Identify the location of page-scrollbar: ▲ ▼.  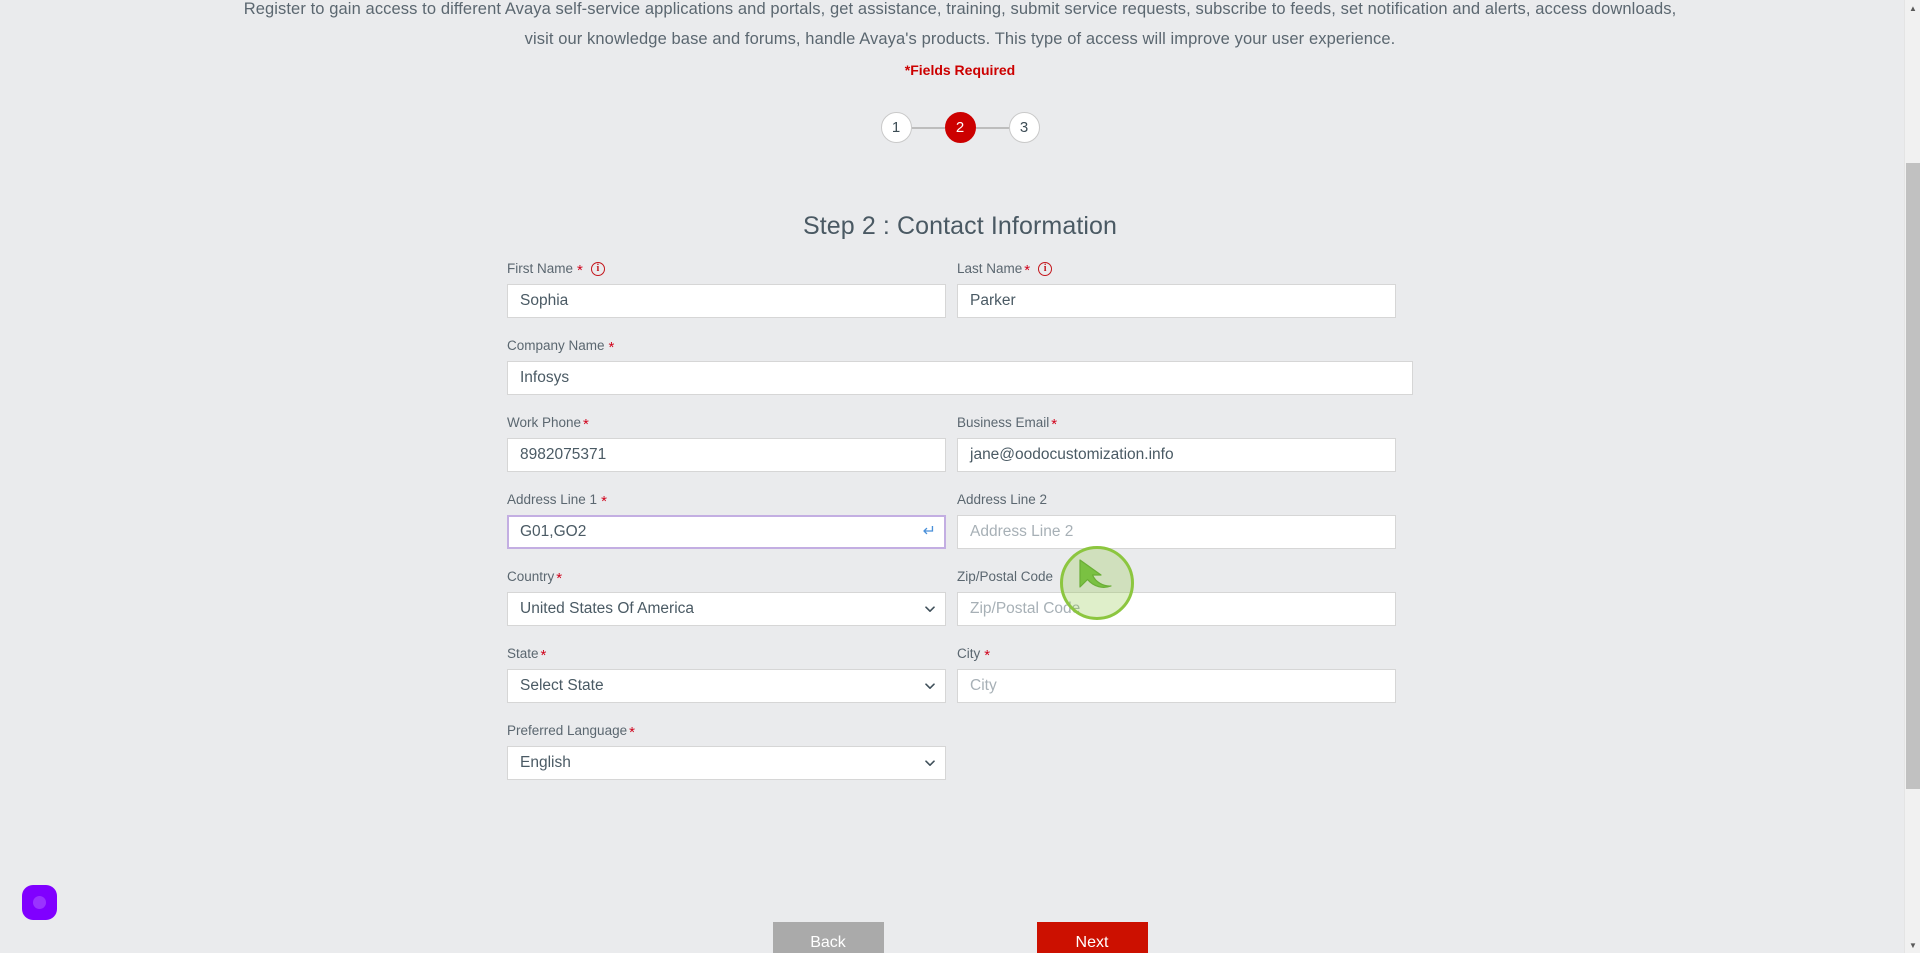
(1912, 476).